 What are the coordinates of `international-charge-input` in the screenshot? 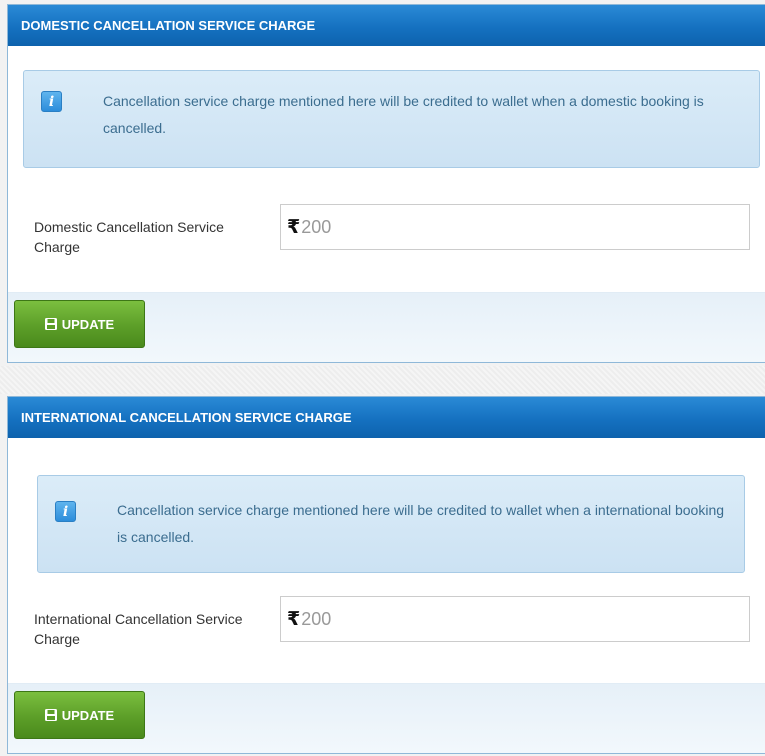 It's located at (501, 619).